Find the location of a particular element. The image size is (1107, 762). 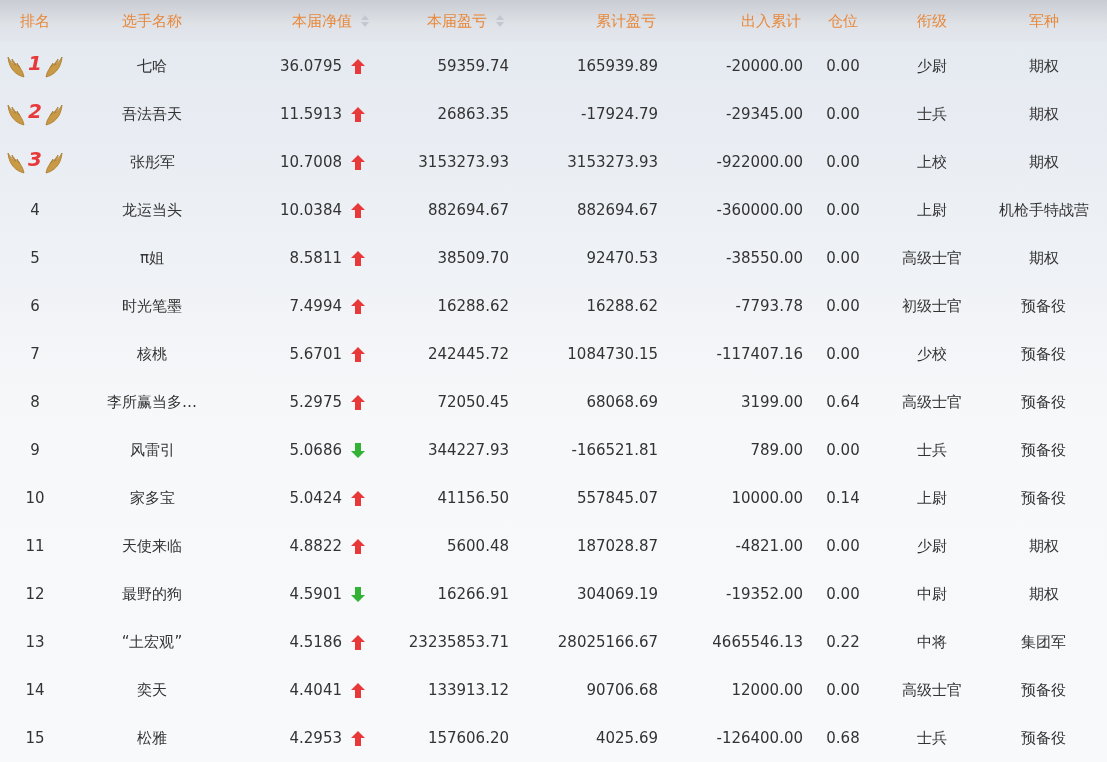

column-header: 排名 is located at coordinates (35, 21).